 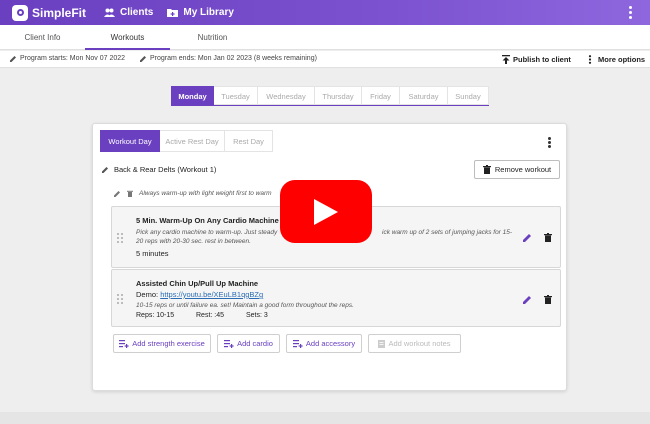 I want to click on exercise-description-2: 20 reps with 20-30 sec. rest in between., so click(x=193, y=241).